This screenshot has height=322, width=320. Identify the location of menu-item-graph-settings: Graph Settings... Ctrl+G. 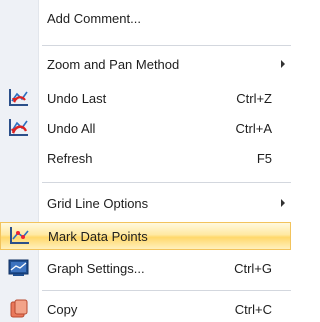
(145, 268).